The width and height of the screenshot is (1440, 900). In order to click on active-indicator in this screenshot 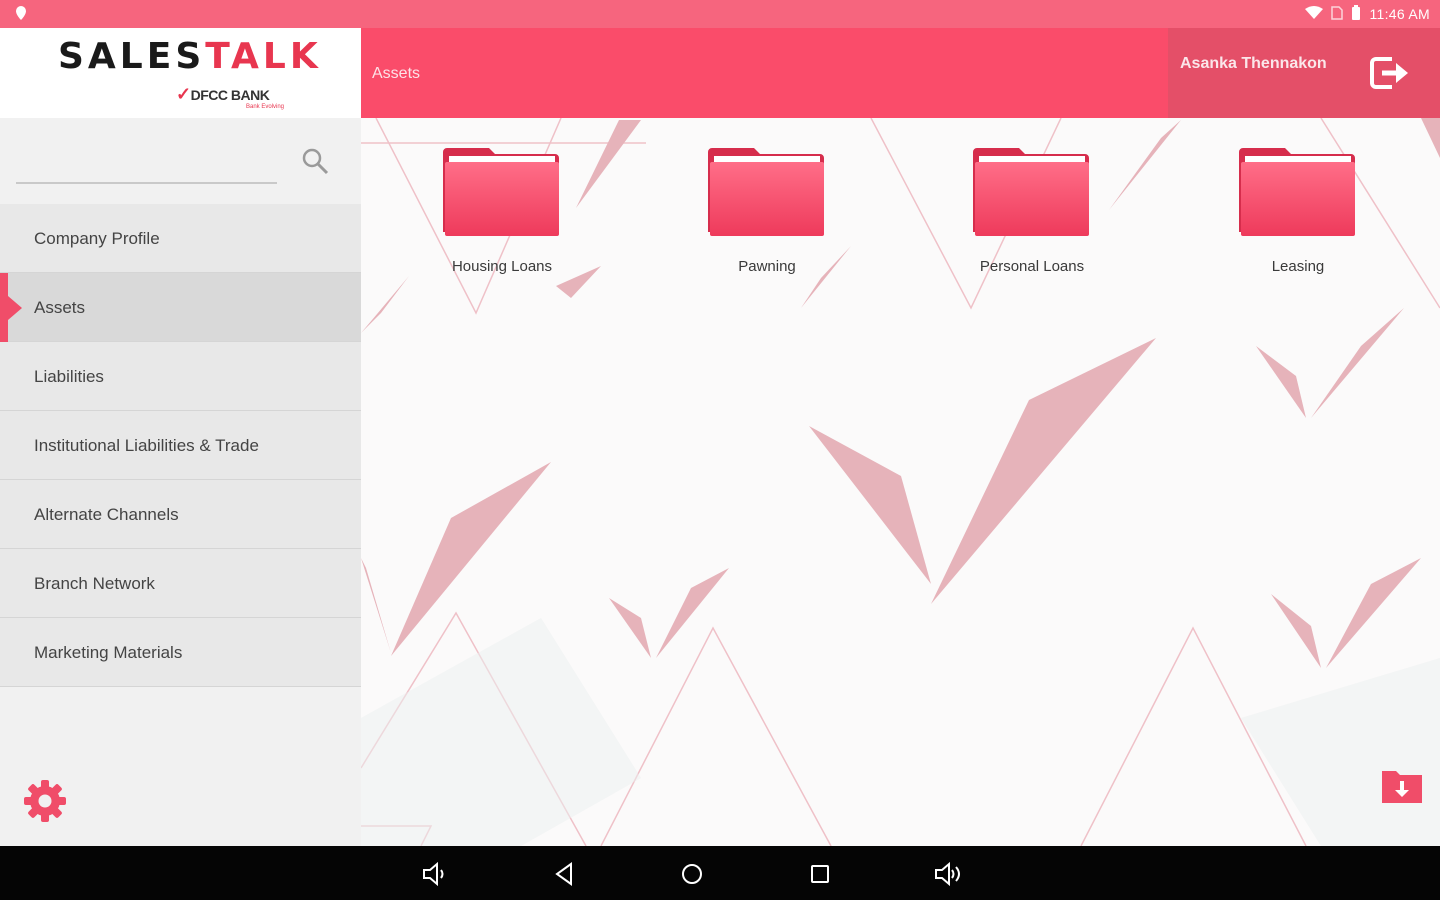, I will do `click(4, 307)`.